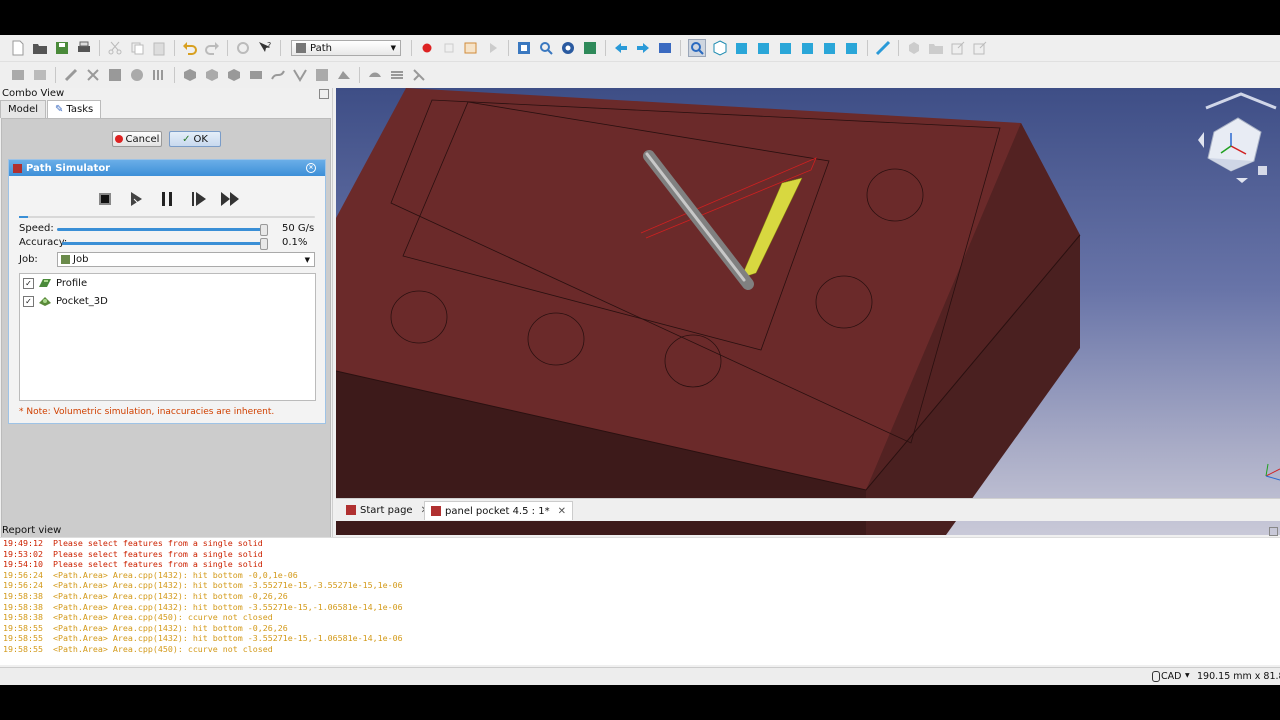 This screenshot has height=720, width=1280. What do you see at coordinates (190, 48) in the screenshot?
I see `undo-icon` at bounding box center [190, 48].